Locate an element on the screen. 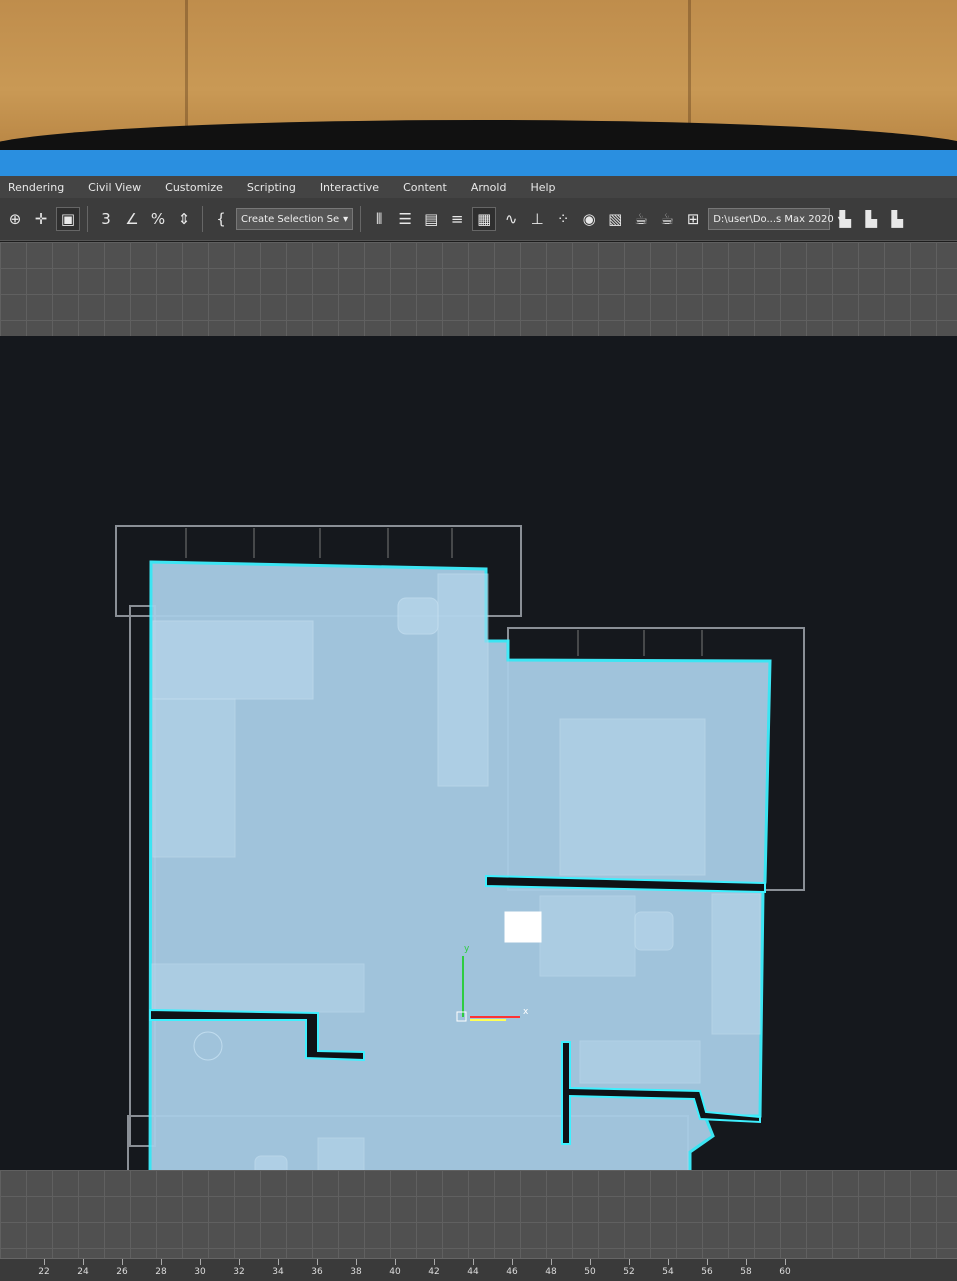  project-path-label: D:\user\Do...s Max 2020 is located at coordinates (773, 219).